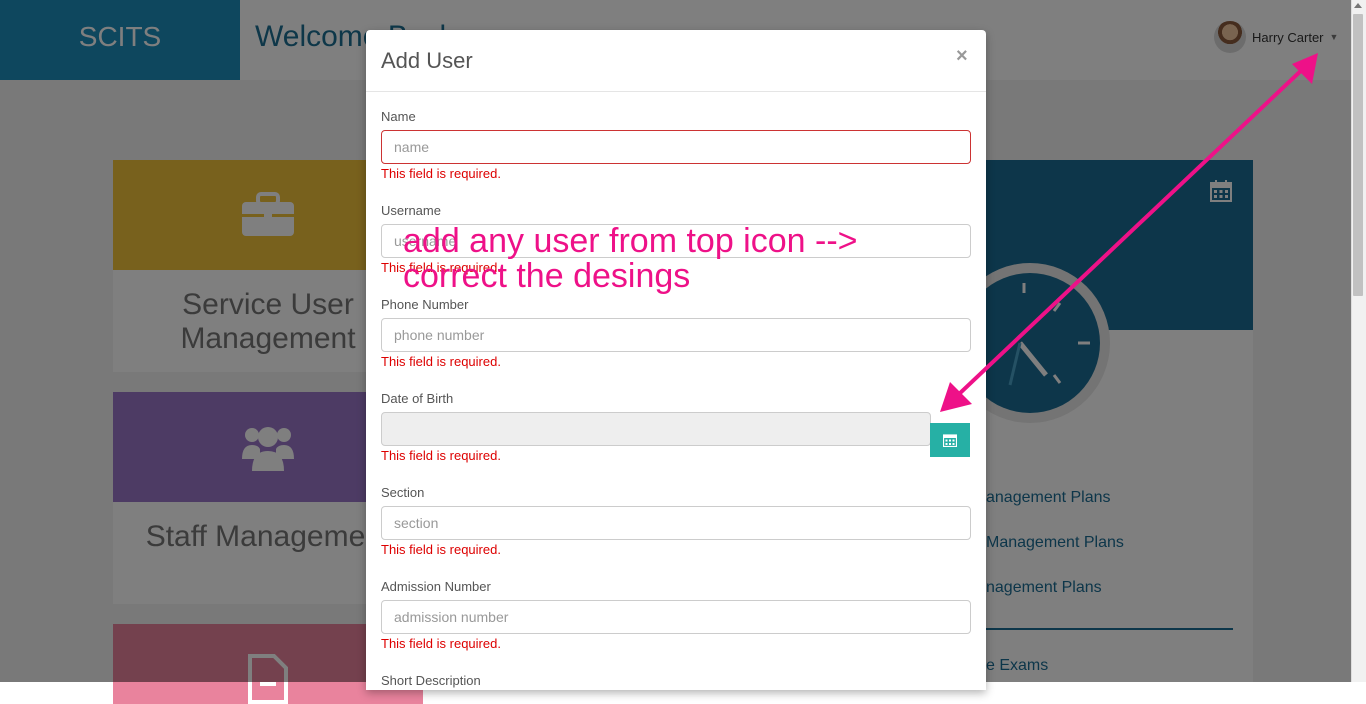 The image size is (1366, 704). Describe the element at coordinates (676, 617) in the screenshot. I see `admission-input` at that location.